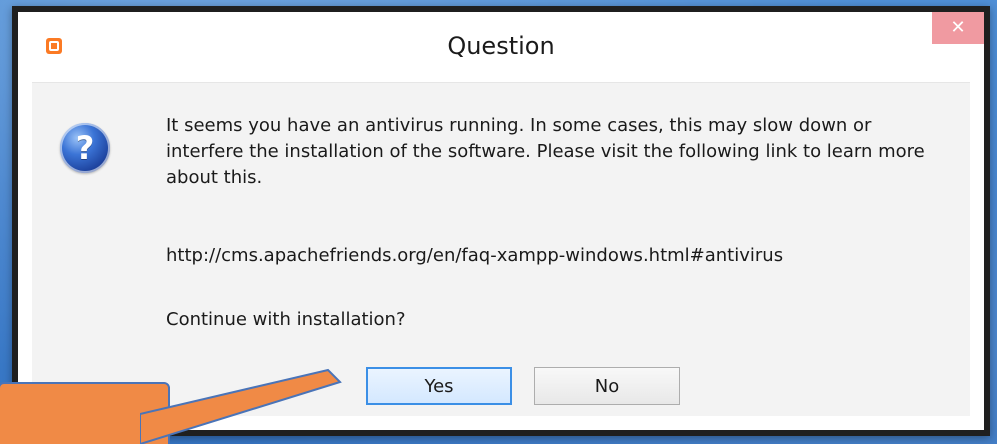 This screenshot has width=997, height=444. I want to click on dialog-title: Question, so click(501, 46).